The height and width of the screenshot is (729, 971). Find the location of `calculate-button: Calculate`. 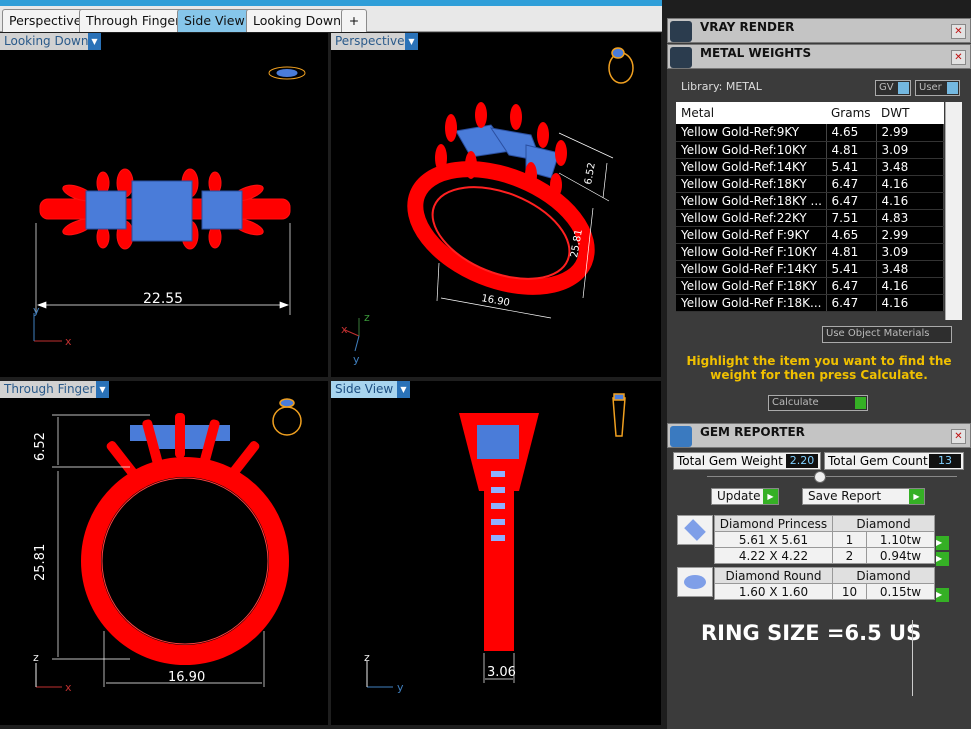

calculate-button: Calculate is located at coordinates (818, 403).